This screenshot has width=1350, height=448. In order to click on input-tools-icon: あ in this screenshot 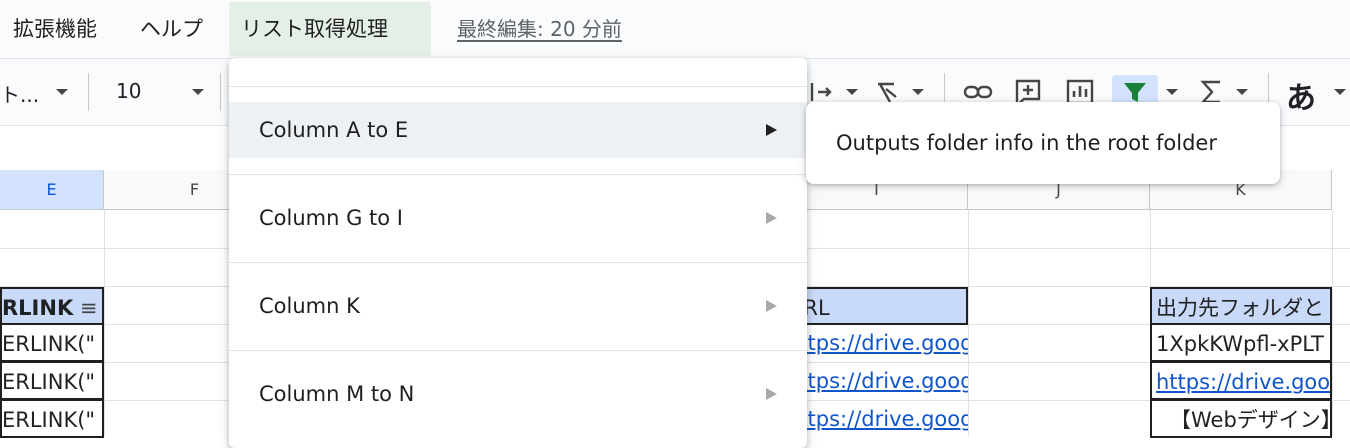, I will do `click(1301, 95)`.